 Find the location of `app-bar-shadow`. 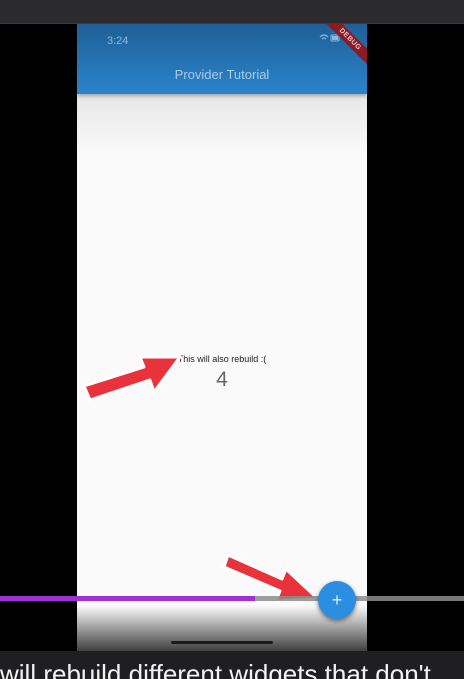

app-bar-shadow is located at coordinates (222, 124).